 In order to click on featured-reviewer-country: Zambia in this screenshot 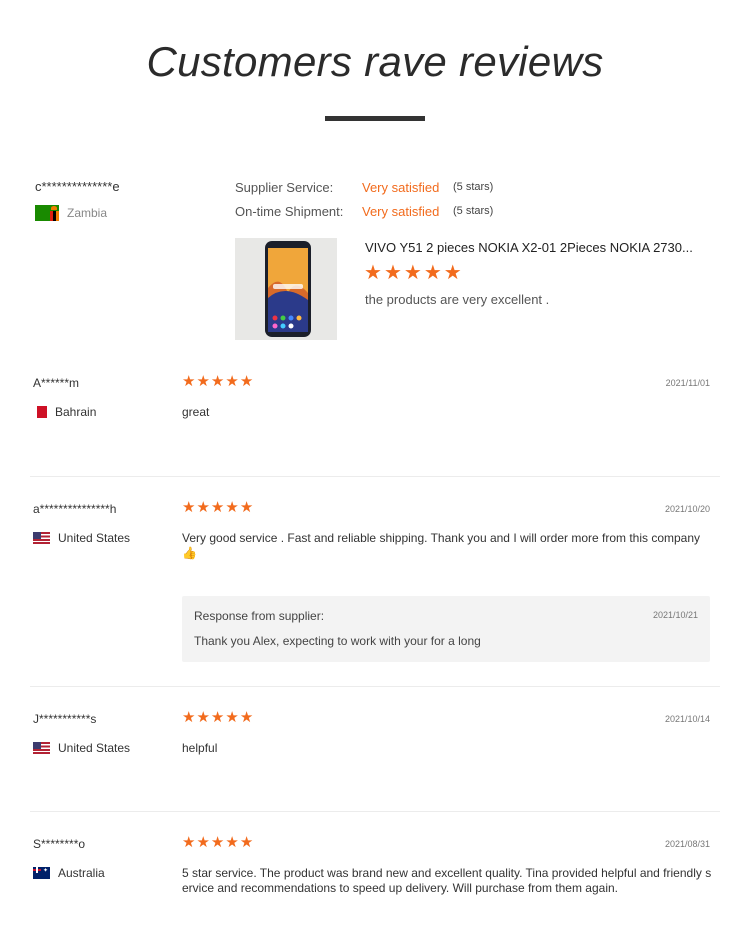, I will do `click(71, 213)`.